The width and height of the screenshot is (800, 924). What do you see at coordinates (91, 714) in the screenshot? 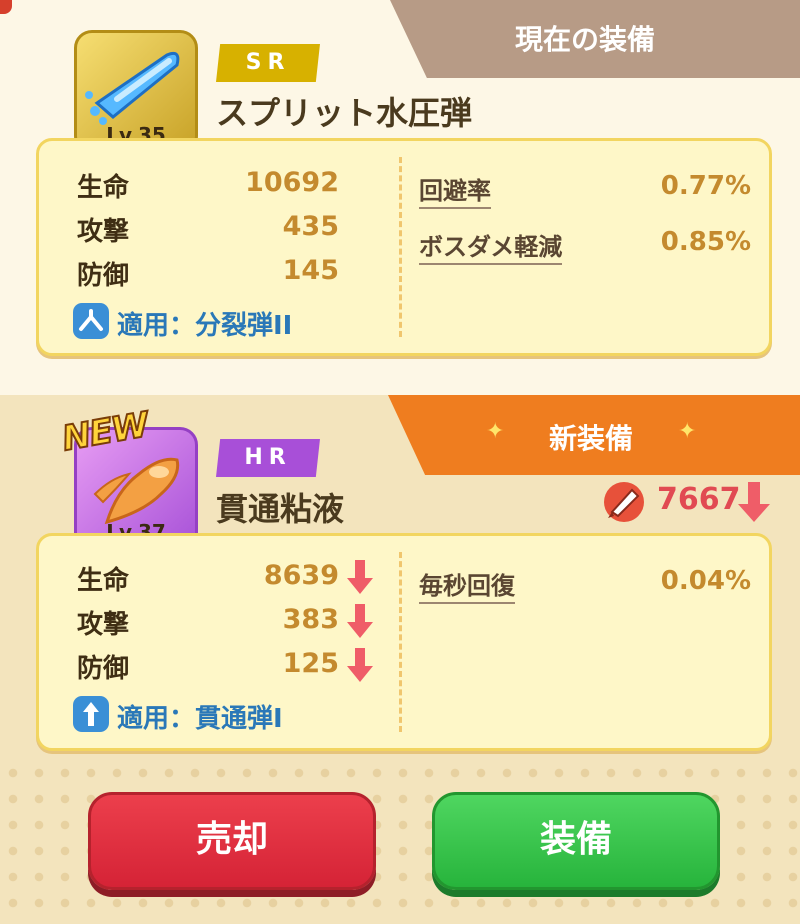
I see `pierce-skill-icon` at bounding box center [91, 714].